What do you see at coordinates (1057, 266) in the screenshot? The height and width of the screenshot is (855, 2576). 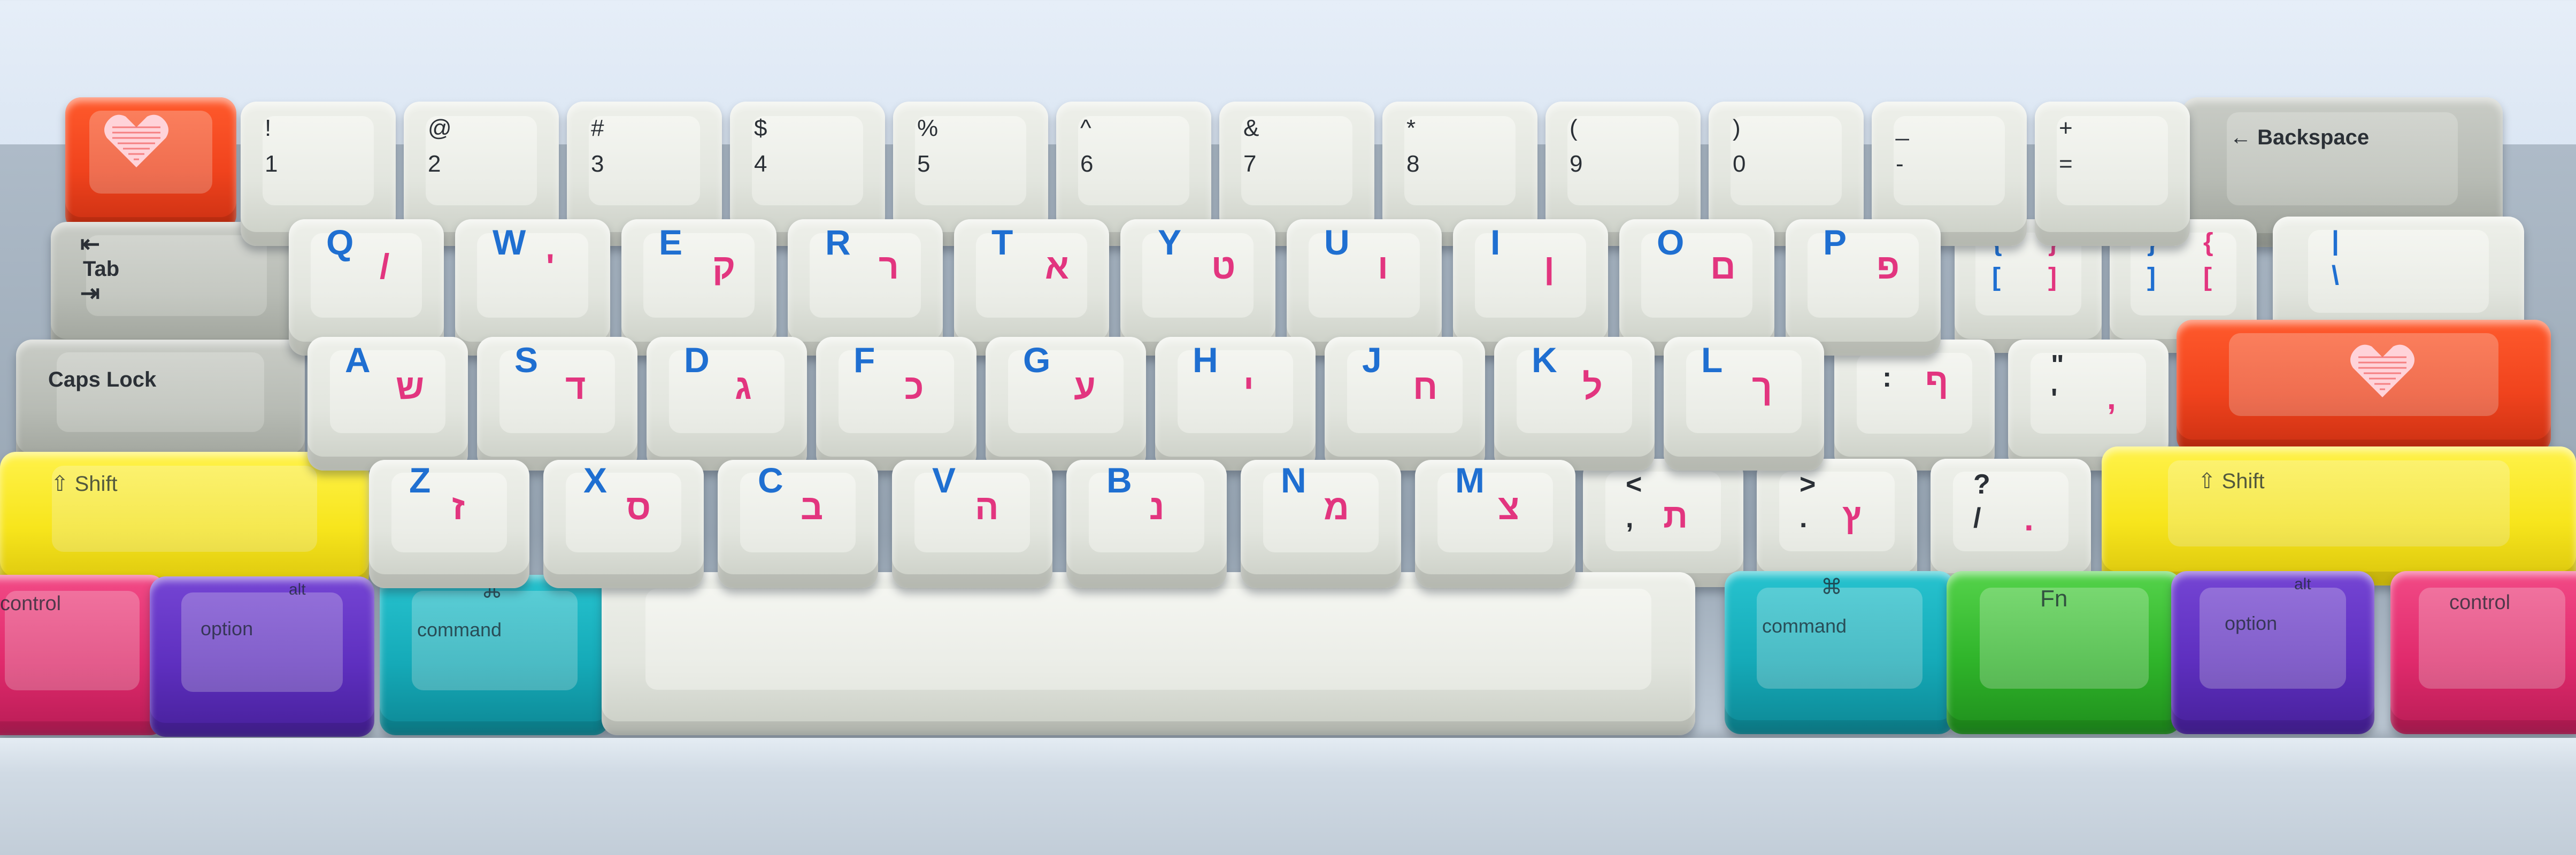 I see `hebrew-legend: א` at bounding box center [1057, 266].